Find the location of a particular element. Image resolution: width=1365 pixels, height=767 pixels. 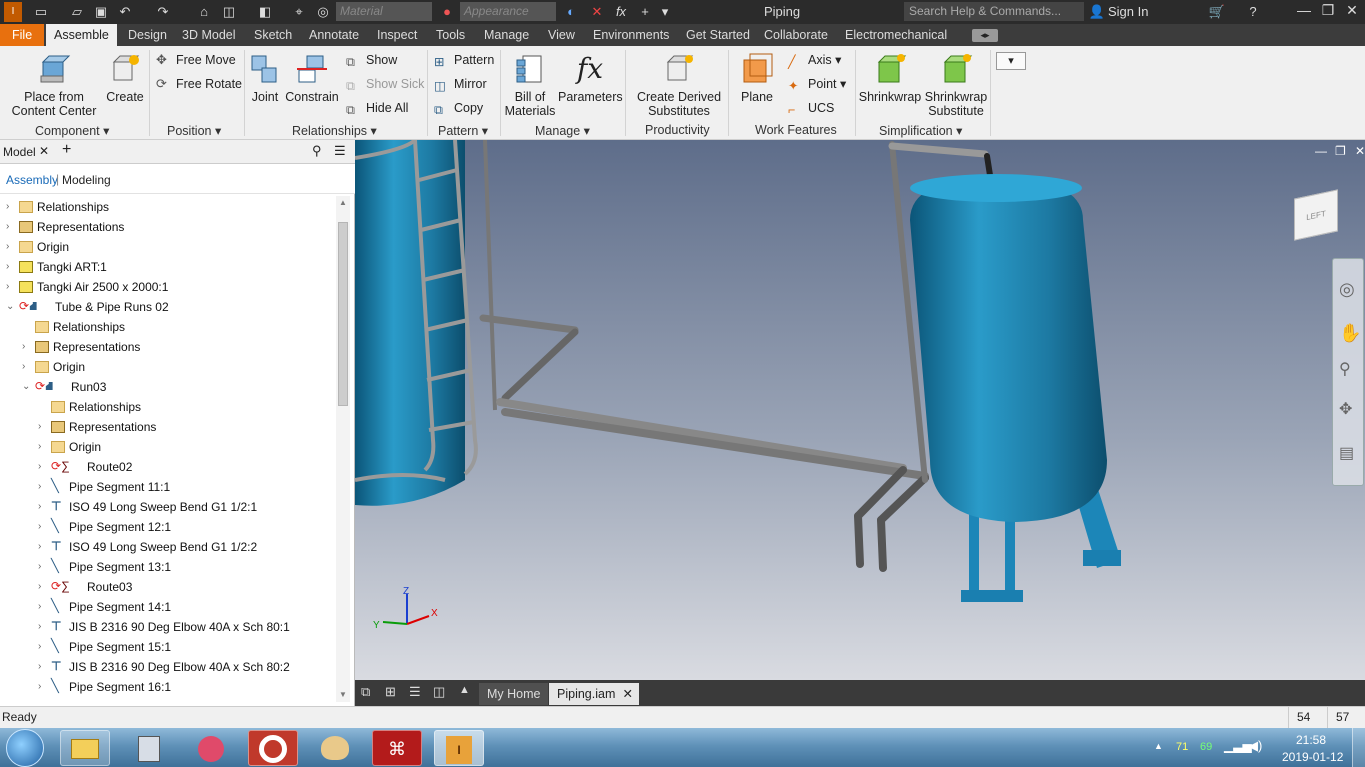

clock-time: 21:58 is located at coordinates (1311, 740).